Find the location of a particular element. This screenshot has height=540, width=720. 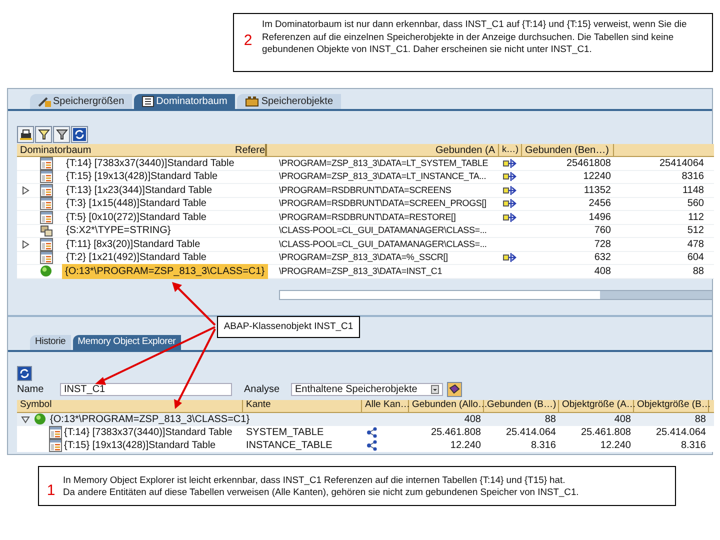

table-cell: 760 is located at coordinates (602, 230).